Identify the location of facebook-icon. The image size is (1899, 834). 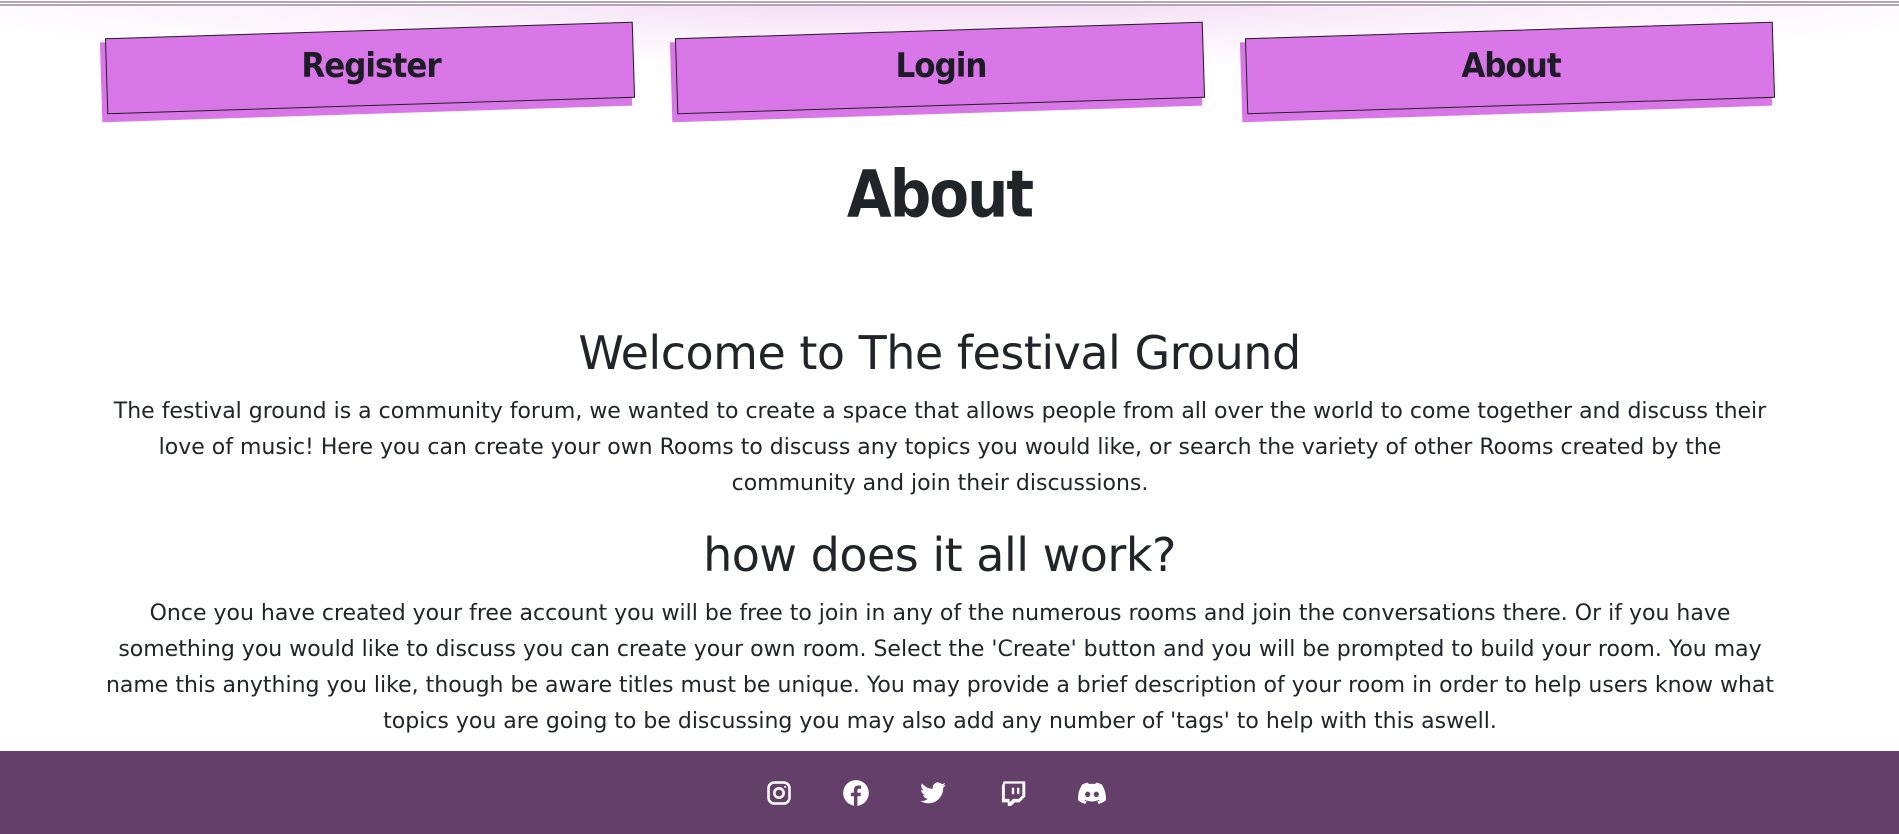
(856, 793).